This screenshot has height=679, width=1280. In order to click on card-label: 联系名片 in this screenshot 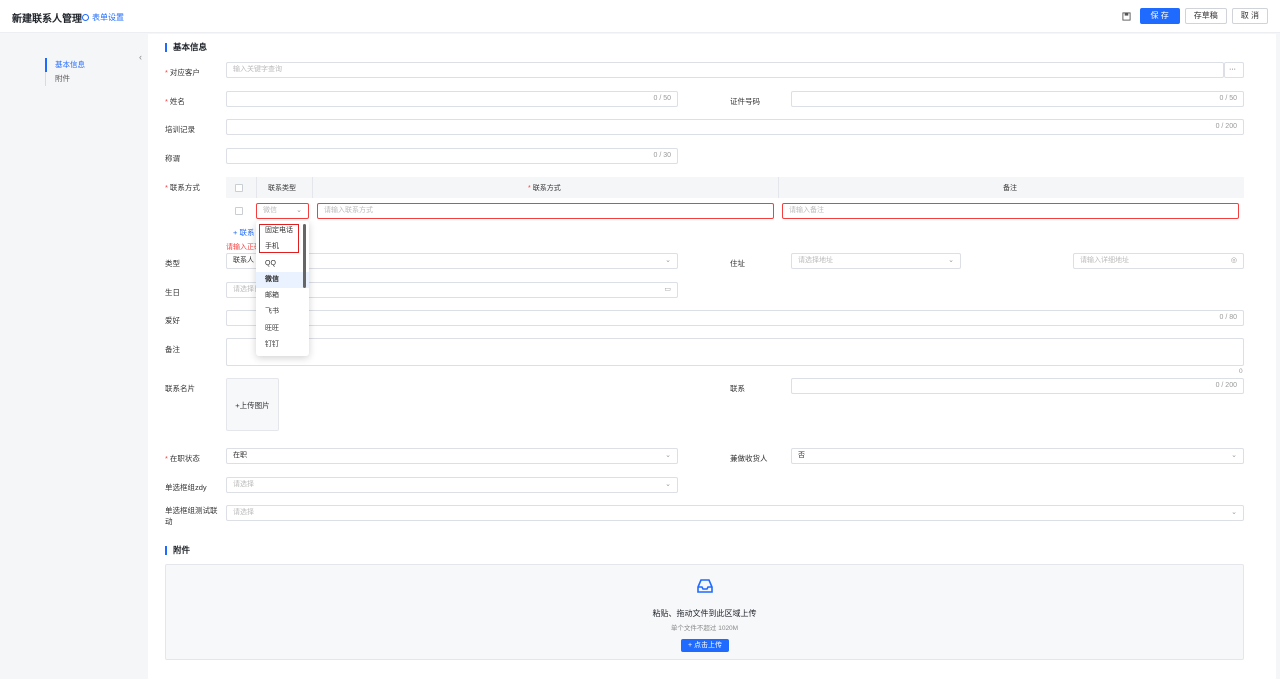, I will do `click(180, 388)`.